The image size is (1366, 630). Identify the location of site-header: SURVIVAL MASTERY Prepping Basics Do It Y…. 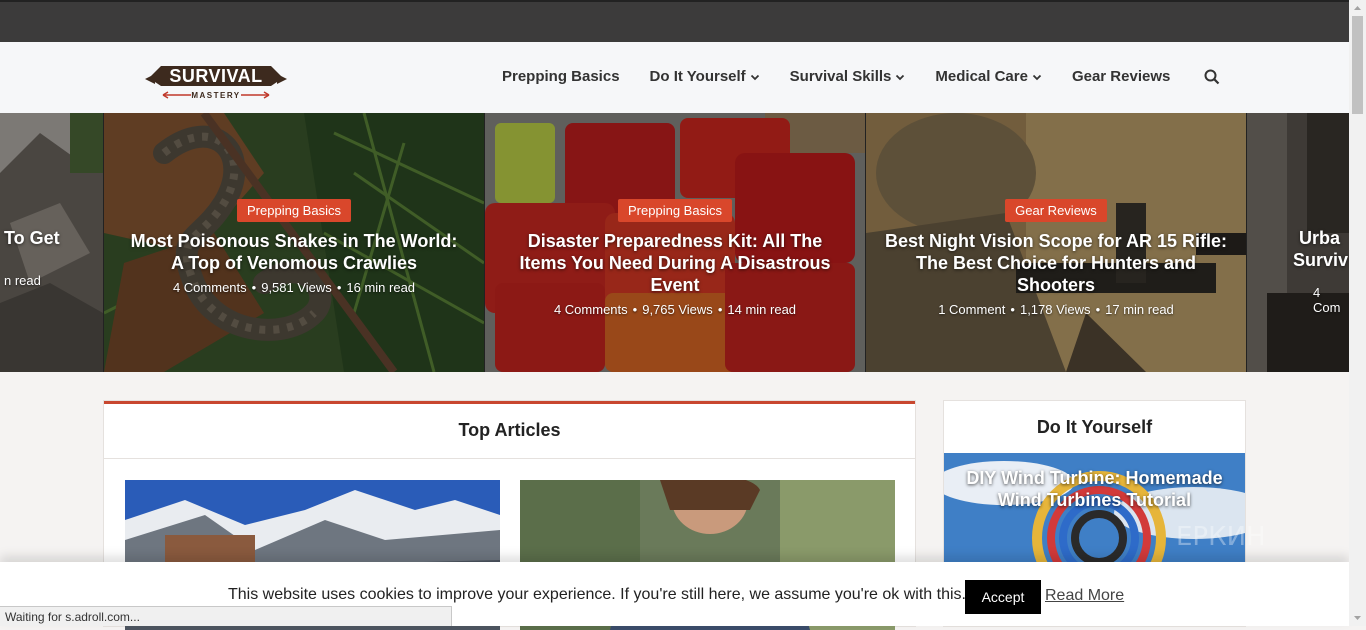
(674, 77).